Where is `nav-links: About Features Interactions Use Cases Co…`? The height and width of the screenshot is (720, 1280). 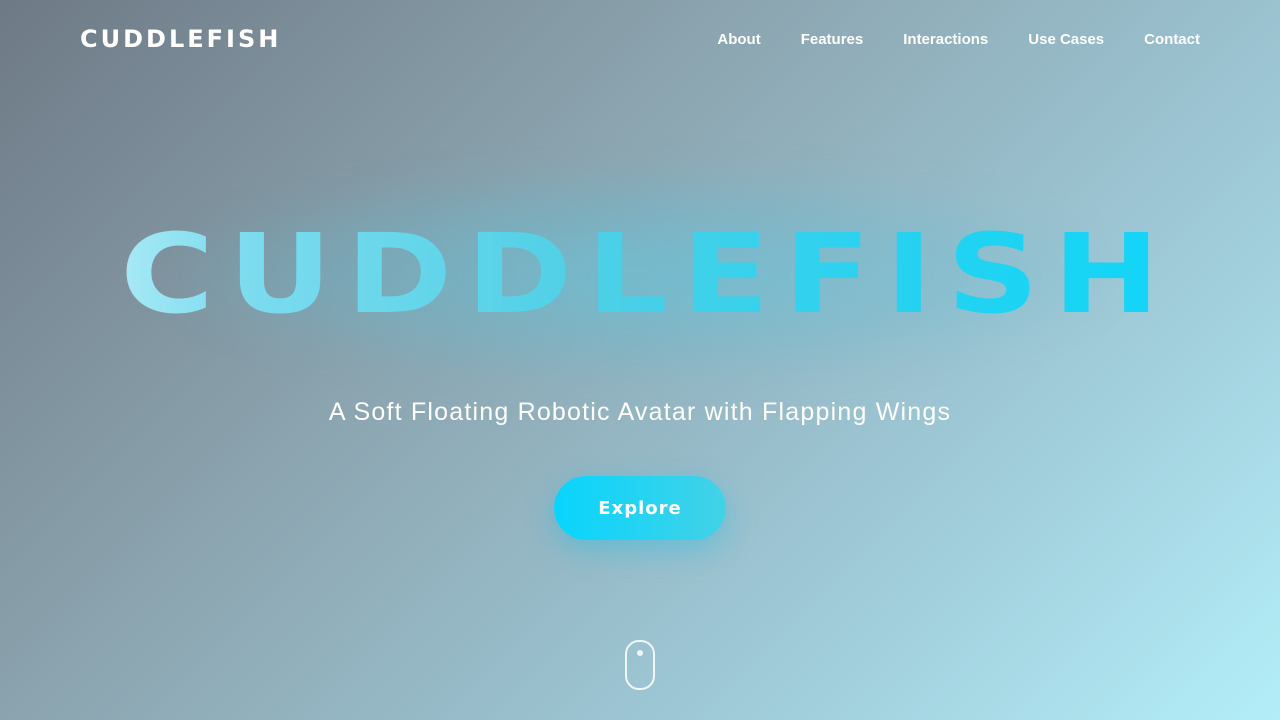 nav-links: About Features Interactions Use Cases Co… is located at coordinates (958, 39).